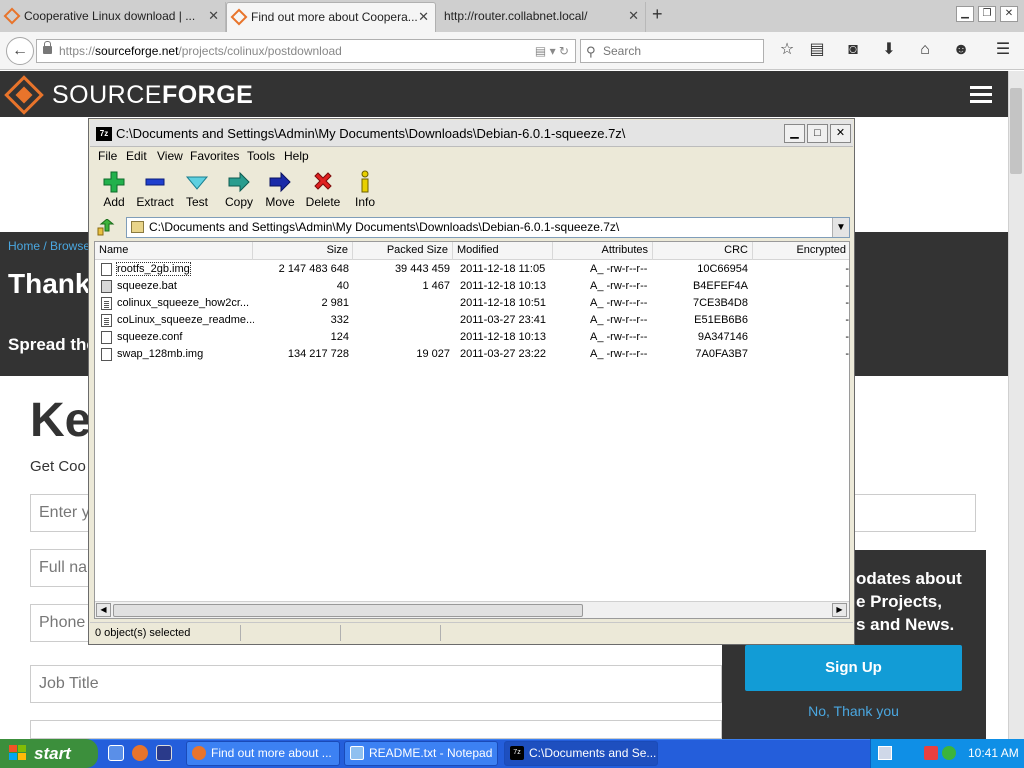  I want to click on horizontal-scrollbar: ◀ ▶, so click(472, 609).